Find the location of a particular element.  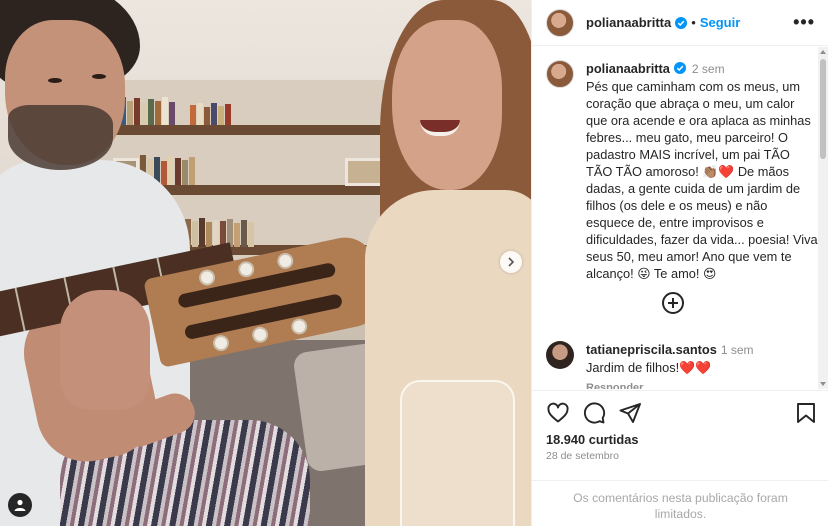

guitar-fret is located at coordinates (20, 309).